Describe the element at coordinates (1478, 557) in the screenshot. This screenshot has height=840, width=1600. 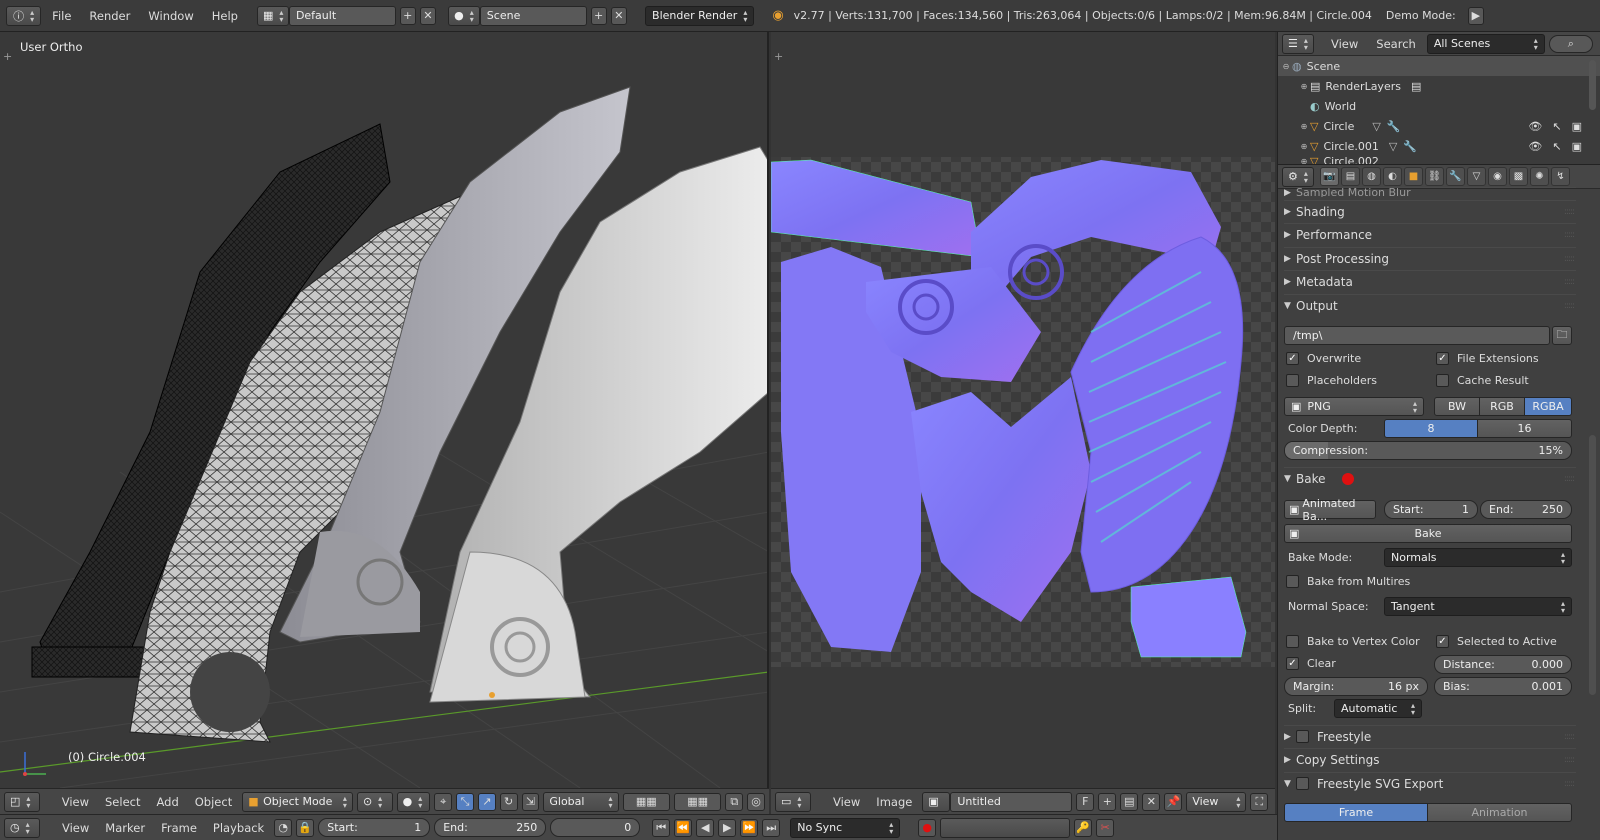
I see `bake-mode-select: Normals ▴ ▾` at that location.